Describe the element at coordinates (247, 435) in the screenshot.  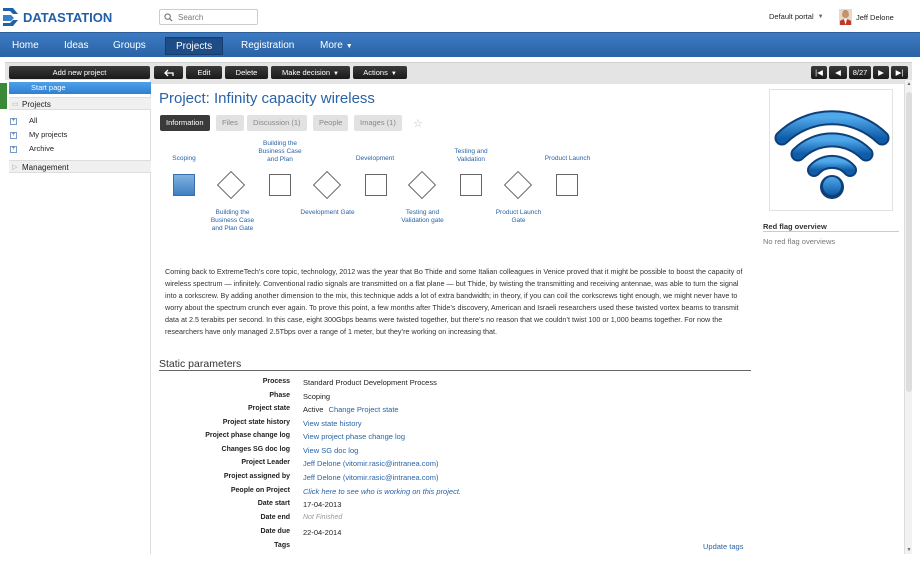
I see `param-label: Project phase change log` at that location.